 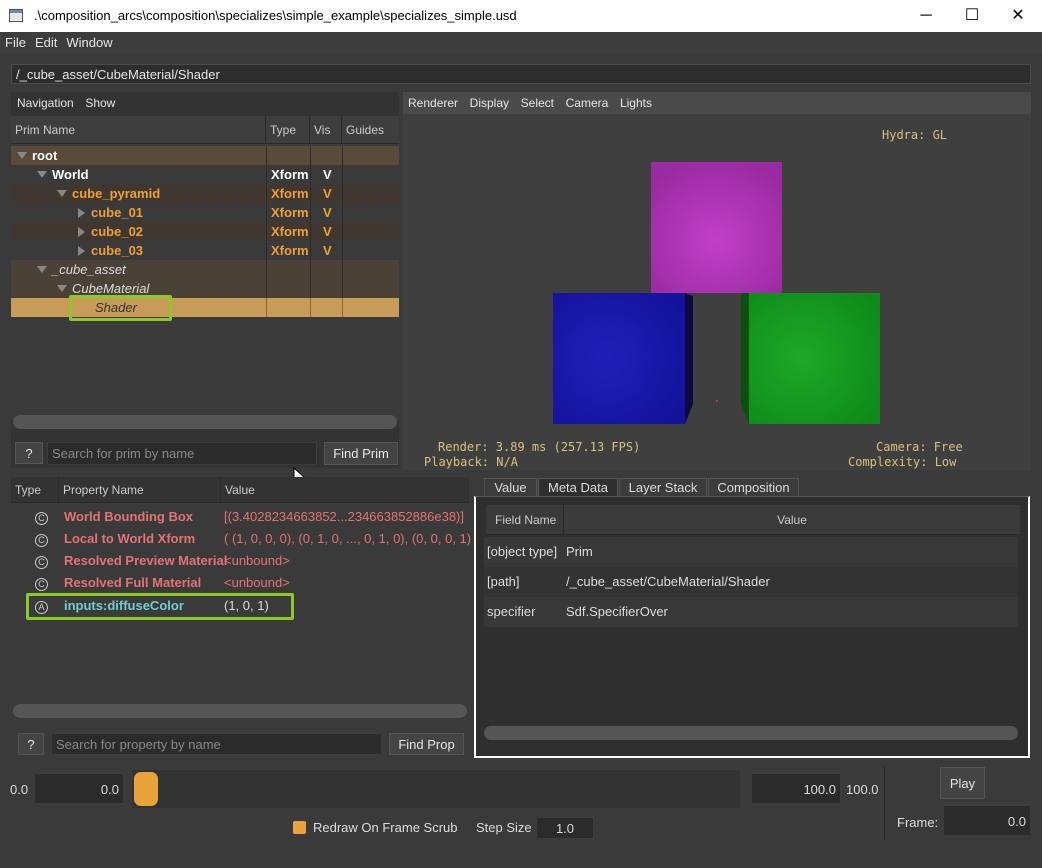 I want to click on tree-row-cube-03: cube_03 Xform V, so click(x=205, y=250).